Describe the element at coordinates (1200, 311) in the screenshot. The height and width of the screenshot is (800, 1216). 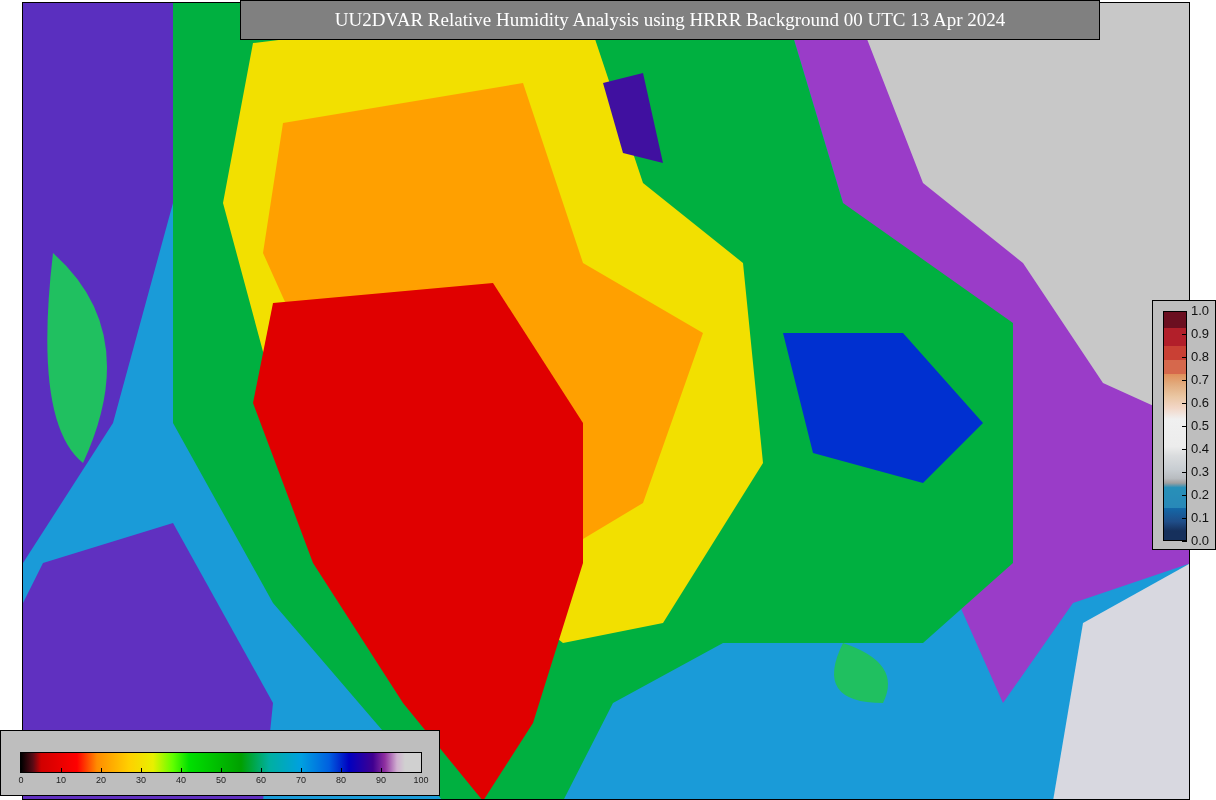
I see `tick-label: 1.0` at that location.